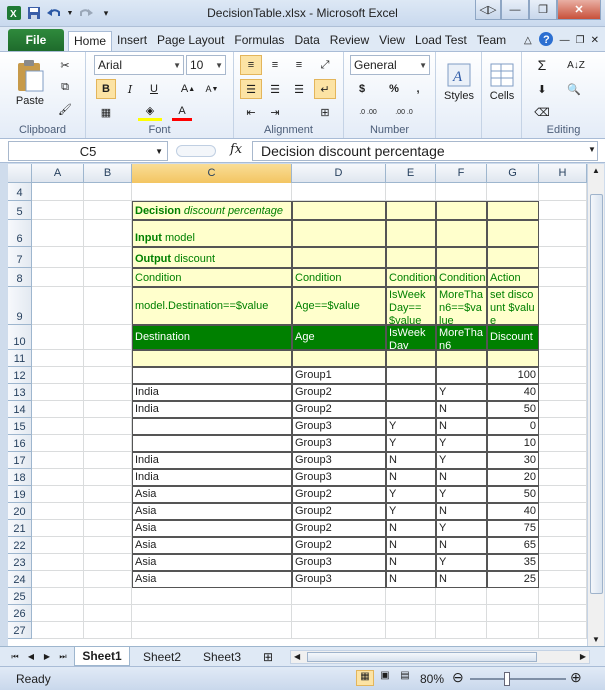 The width and height of the screenshot is (605, 690). I want to click on align-right-icon: ☰, so click(299, 89).